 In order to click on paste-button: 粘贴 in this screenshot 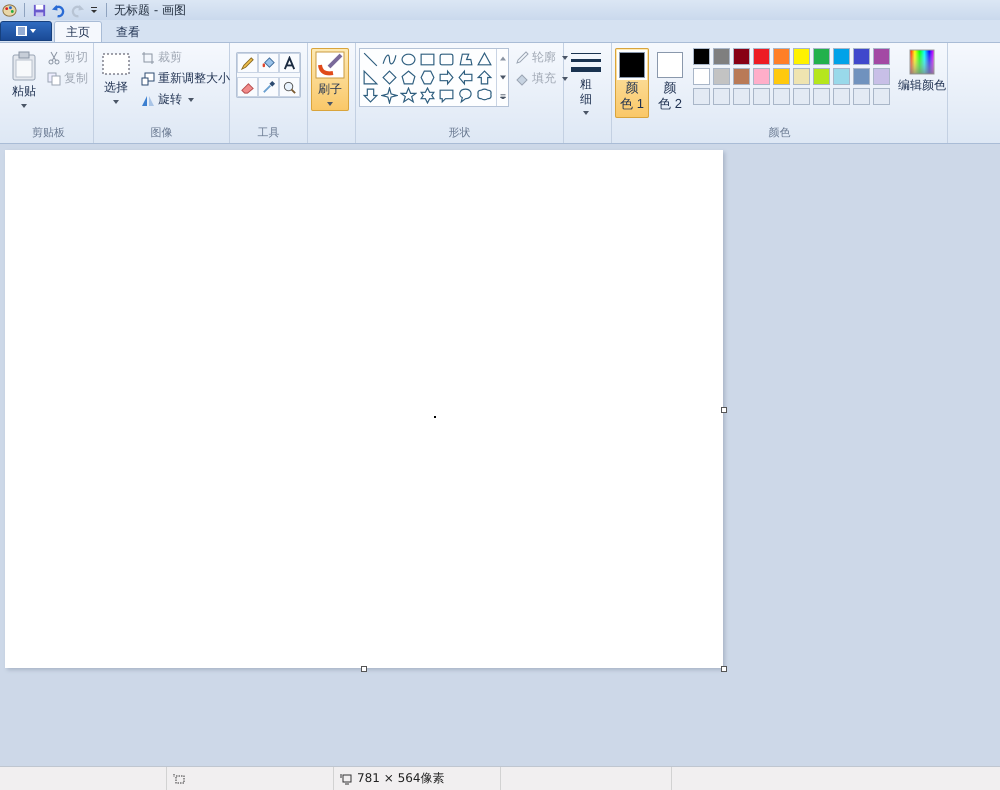, I will do `click(24, 80)`.